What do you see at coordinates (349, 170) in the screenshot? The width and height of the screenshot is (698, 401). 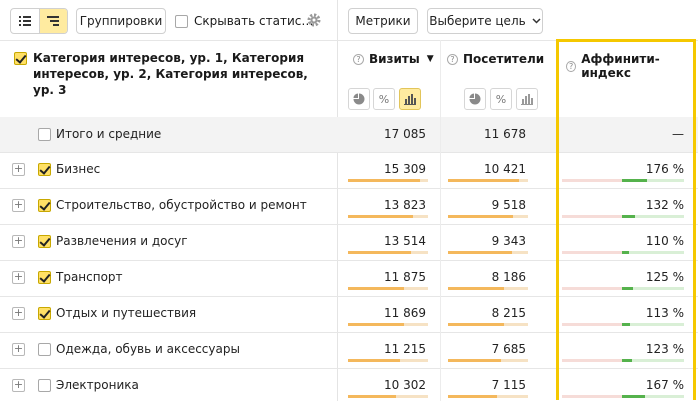 I see `table-row: + Бизнес 15 309 10 421 176 %` at bounding box center [349, 170].